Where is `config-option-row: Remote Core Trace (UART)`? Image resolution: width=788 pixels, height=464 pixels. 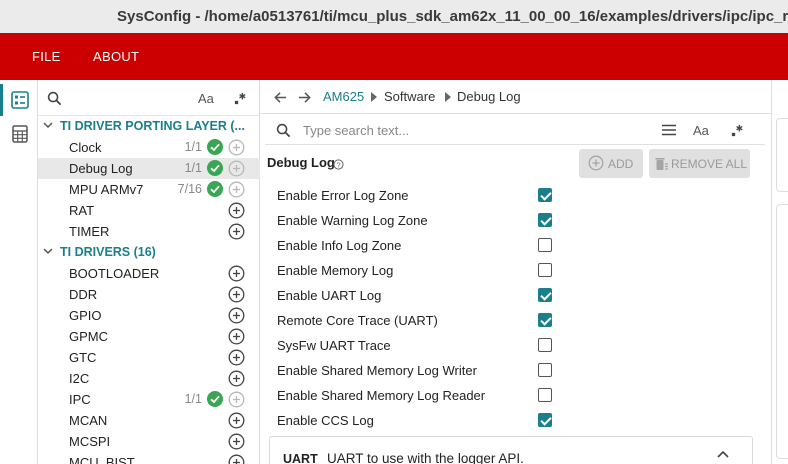 config-option-row: Remote Core Trace (UART) is located at coordinates (417, 320).